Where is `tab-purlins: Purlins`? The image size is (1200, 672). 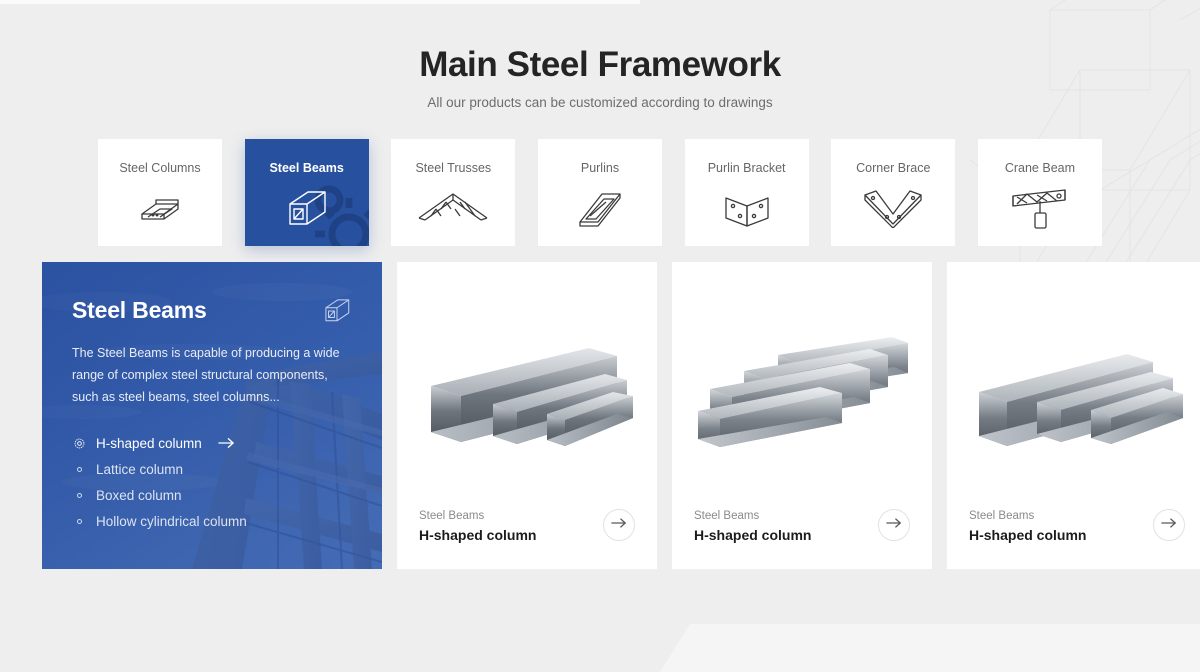 tab-purlins: Purlins is located at coordinates (599, 192).